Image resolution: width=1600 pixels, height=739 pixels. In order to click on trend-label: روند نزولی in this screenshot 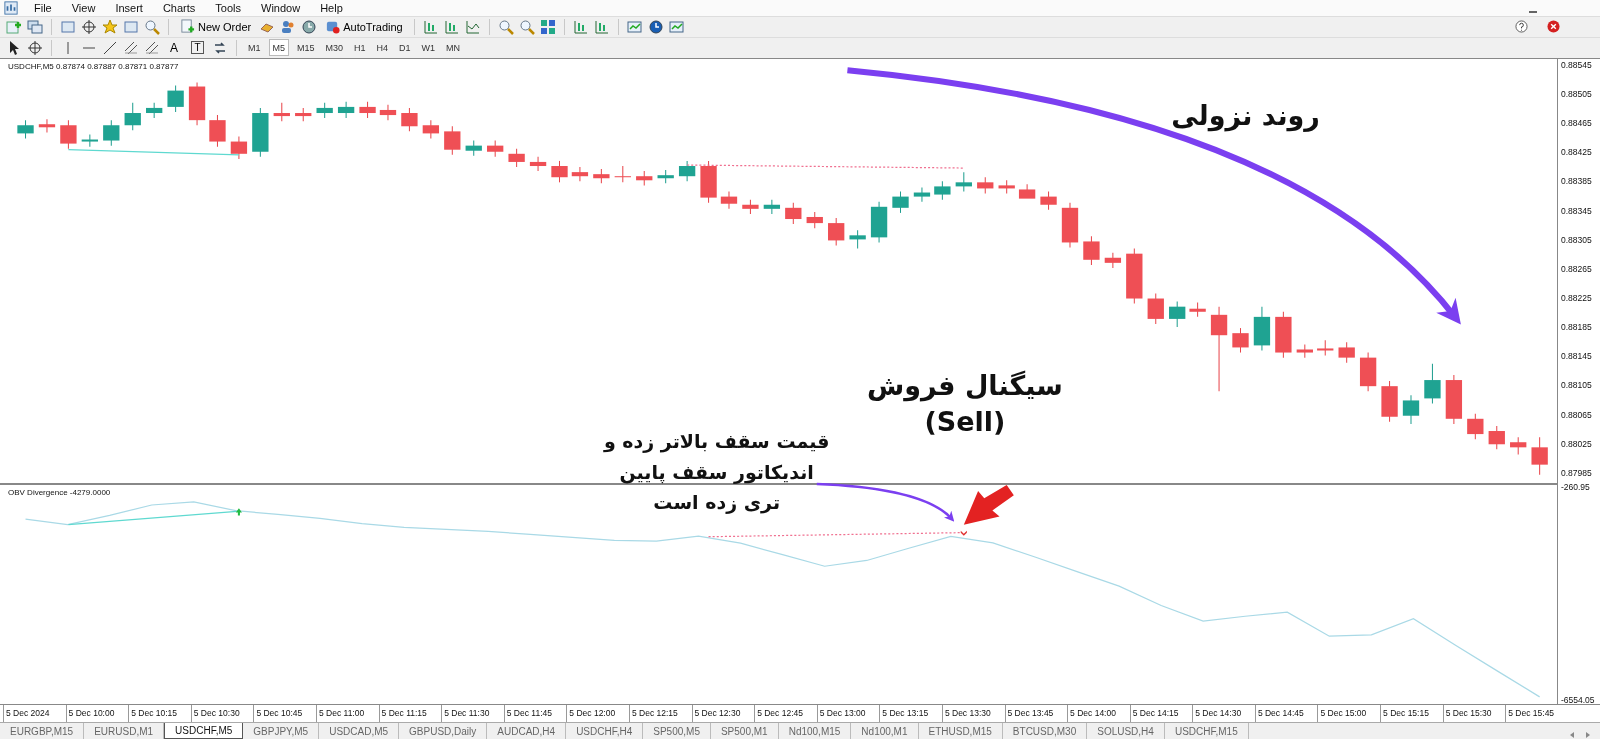, I will do `click(1245, 115)`.